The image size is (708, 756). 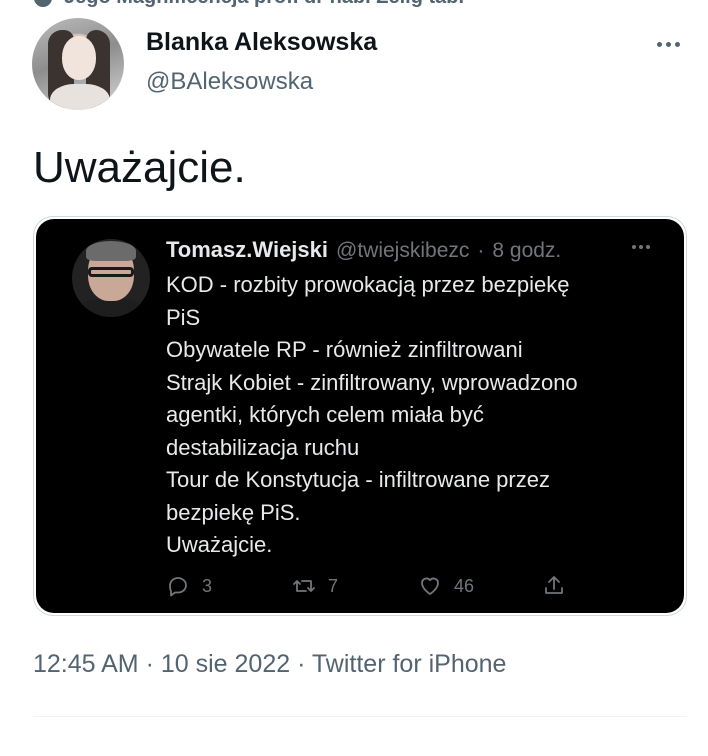 I want to click on retweet-count: 7, so click(x=333, y=585).